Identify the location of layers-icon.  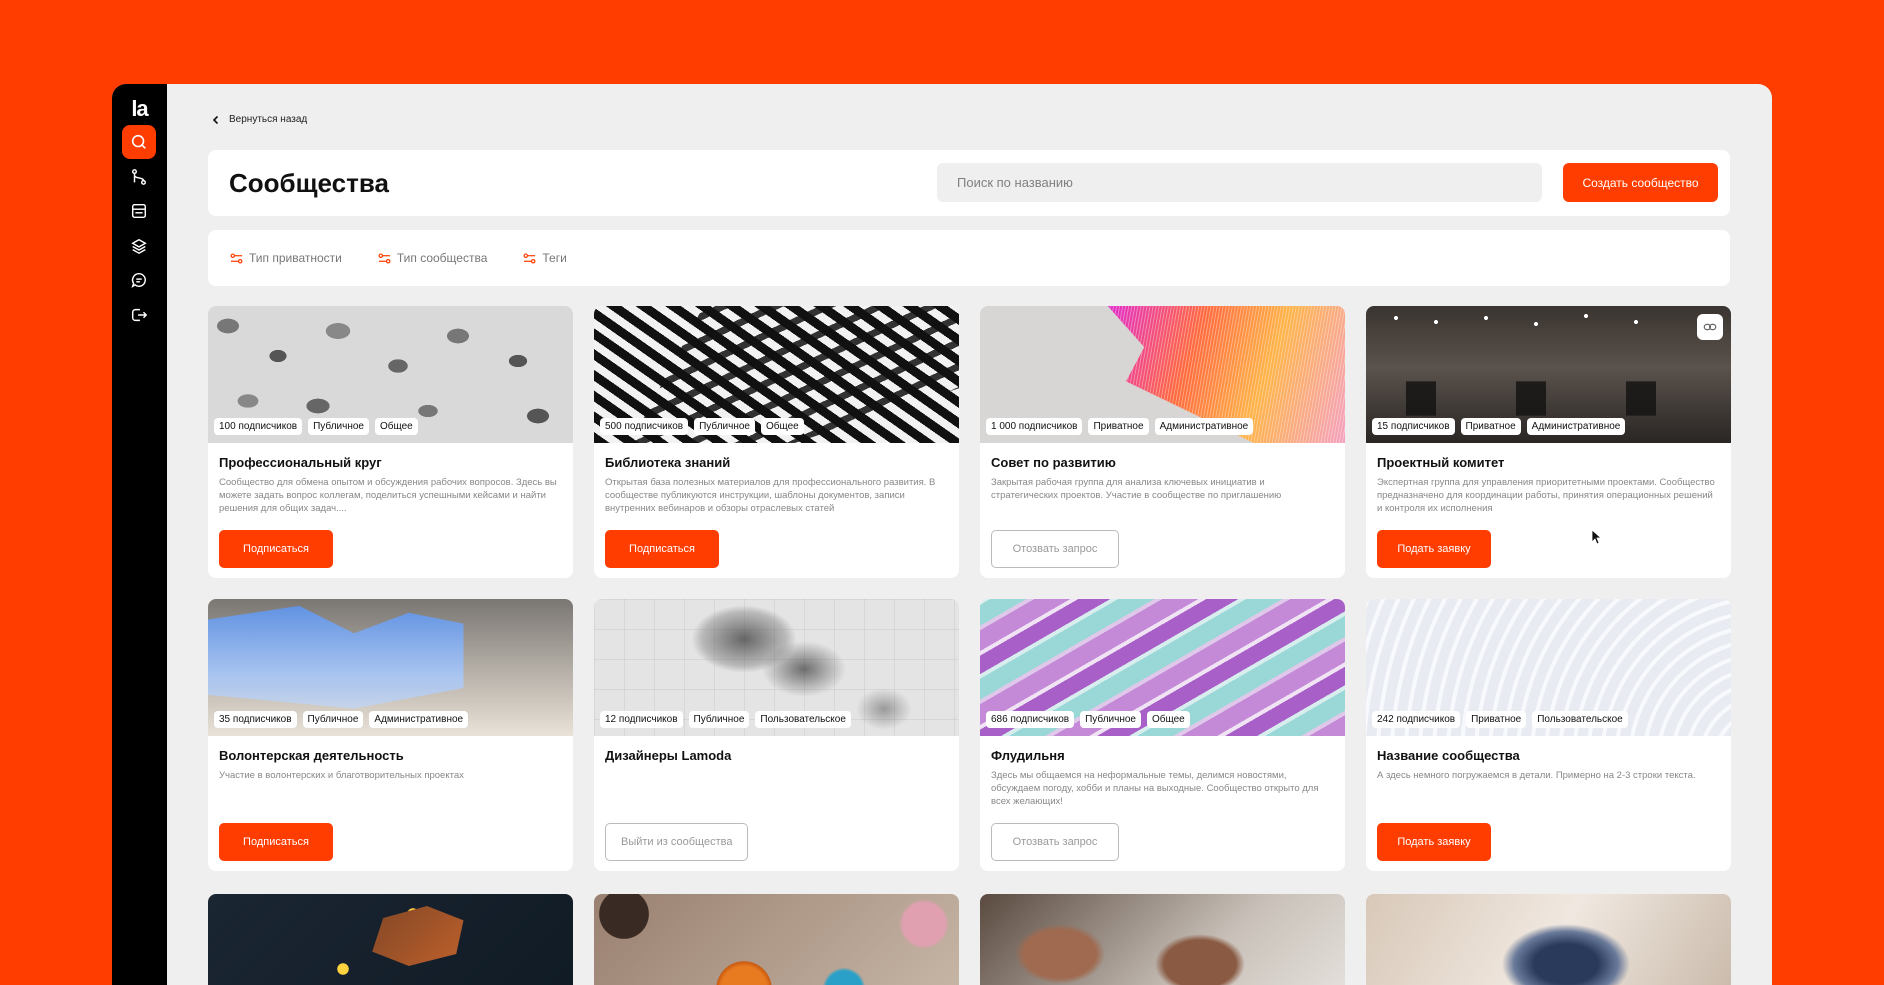
(139, 246).